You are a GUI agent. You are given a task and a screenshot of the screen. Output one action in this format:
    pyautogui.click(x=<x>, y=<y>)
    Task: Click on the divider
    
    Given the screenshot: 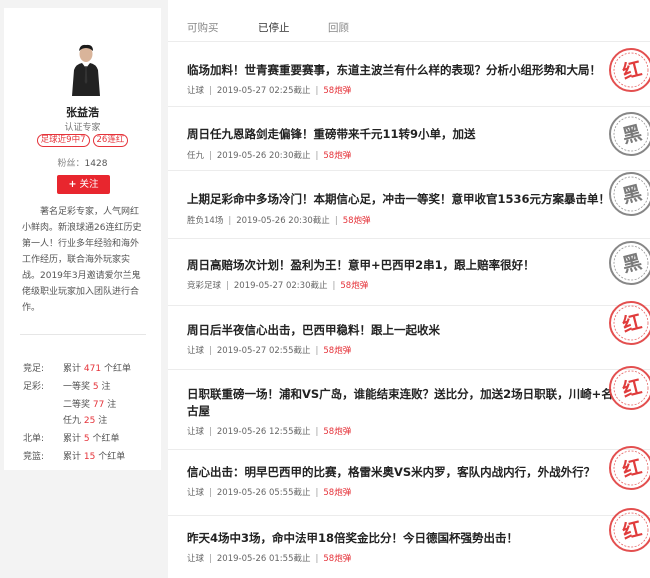 What is the action you would take?
    pyautogui.click(x=83, y=334)
    